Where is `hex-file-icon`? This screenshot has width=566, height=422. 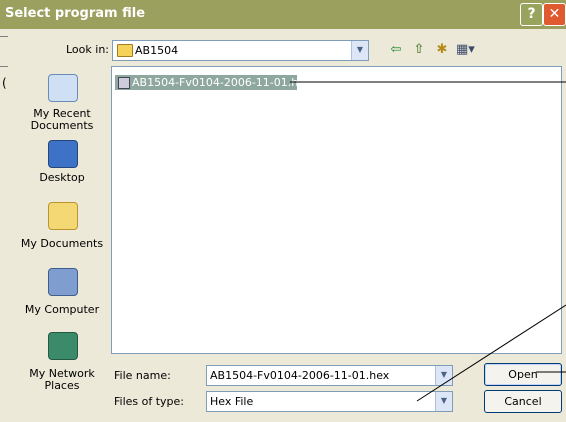 hex-file-icon is located at coordinates (124, 83).